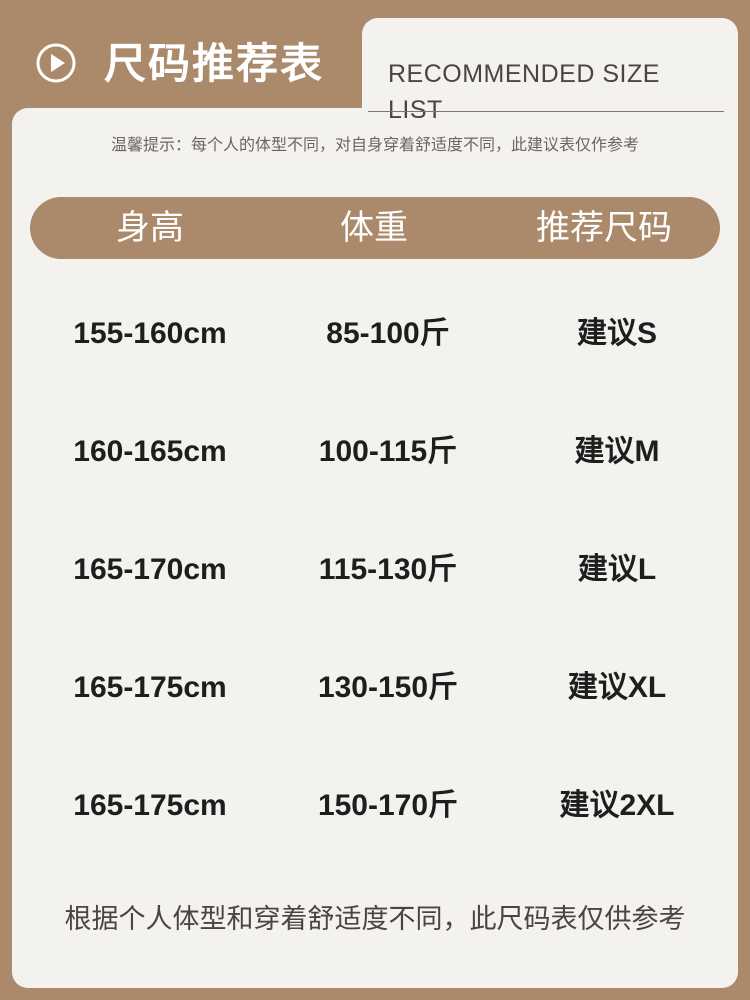 This screenshot has width=750, height=1000. What do you see at coordinates (388, 333) in the screenshot?
I see `cell-weight: 85-100斤` at bounding box center [388, 333].